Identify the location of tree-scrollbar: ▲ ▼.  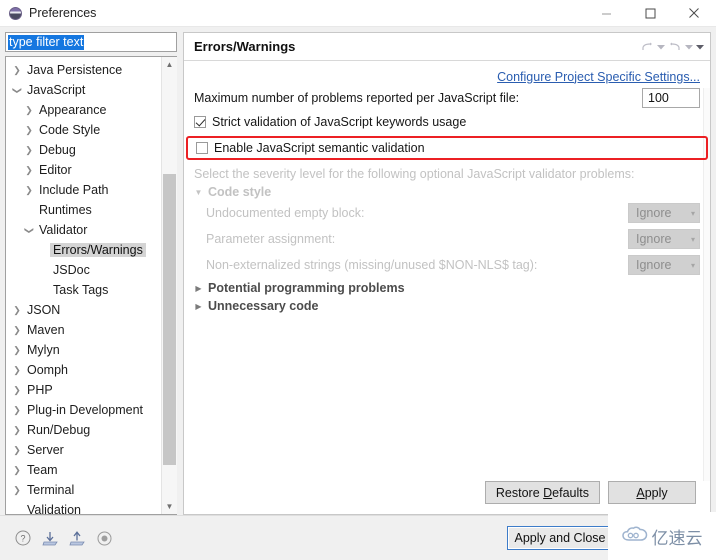
(169, 285).